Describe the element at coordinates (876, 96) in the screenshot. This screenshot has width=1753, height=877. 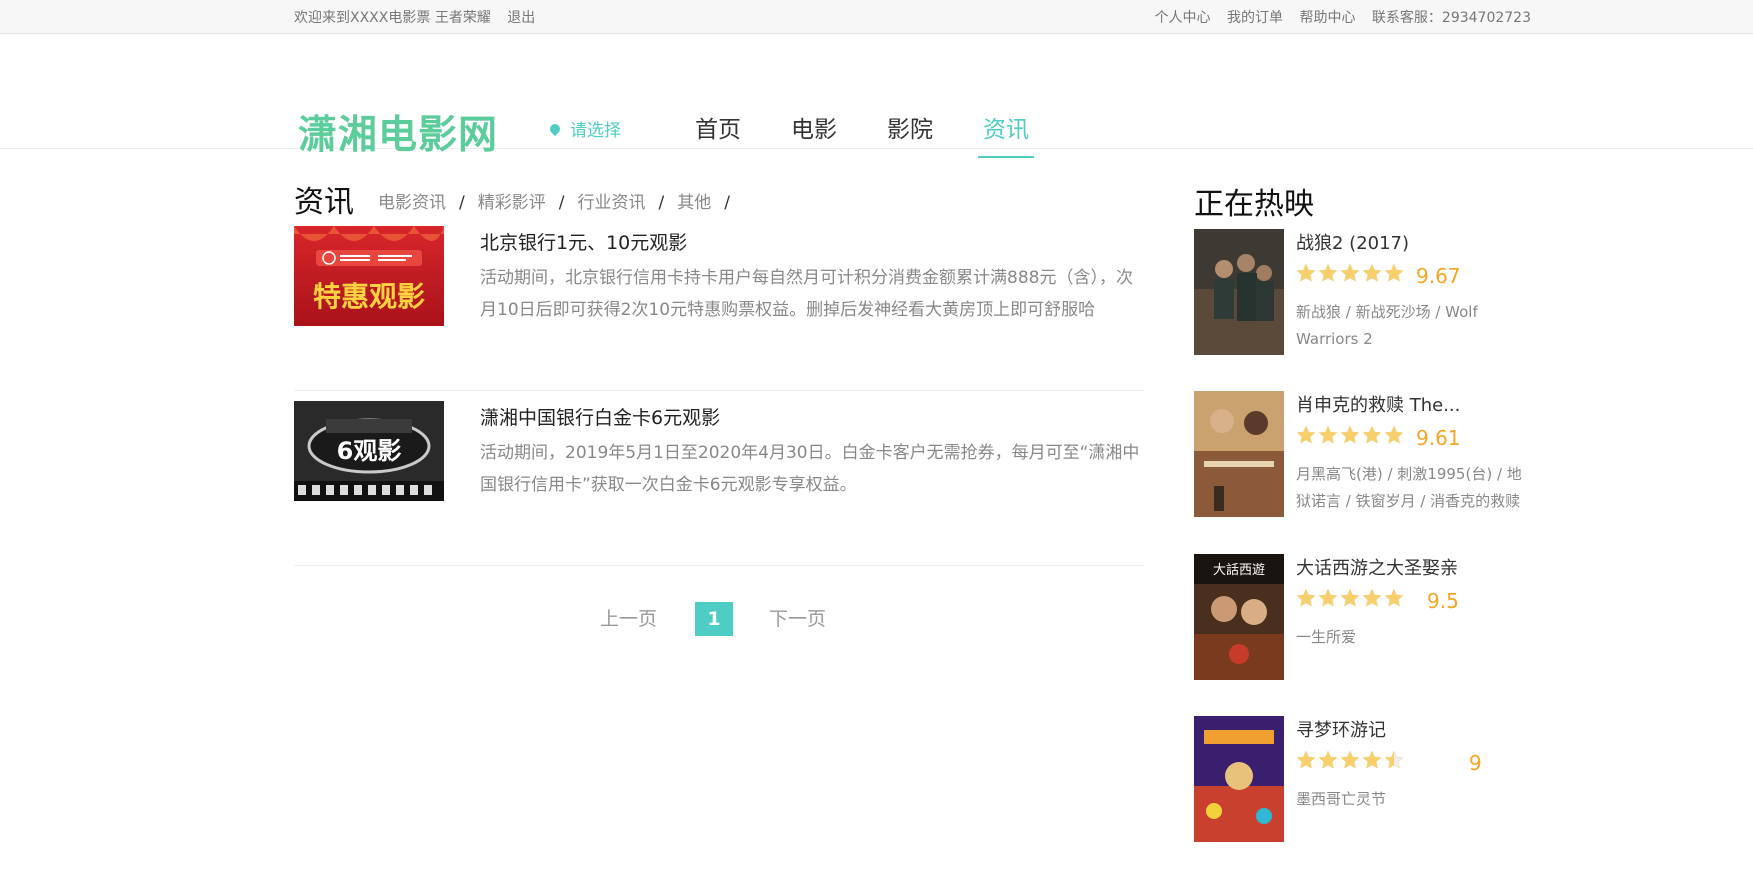
I see `site-header: 潇湘电影网 请选择 首页 电影 影院 资讯` at that location.